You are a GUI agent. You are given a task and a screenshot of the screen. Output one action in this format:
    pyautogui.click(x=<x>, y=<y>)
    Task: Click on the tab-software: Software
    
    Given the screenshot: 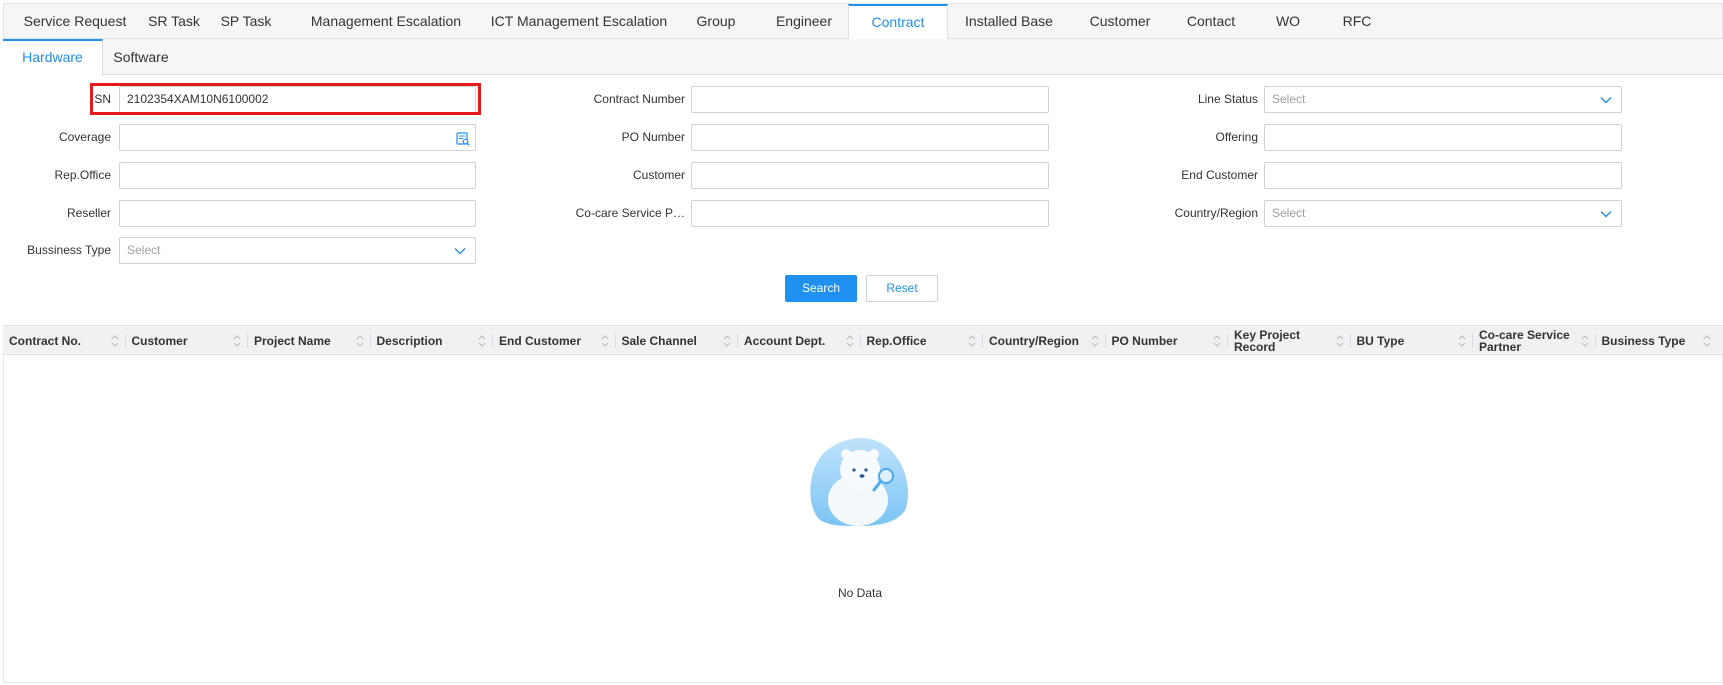 What is the action you would take?
    pyautogui.click(x=141, y=57)
    